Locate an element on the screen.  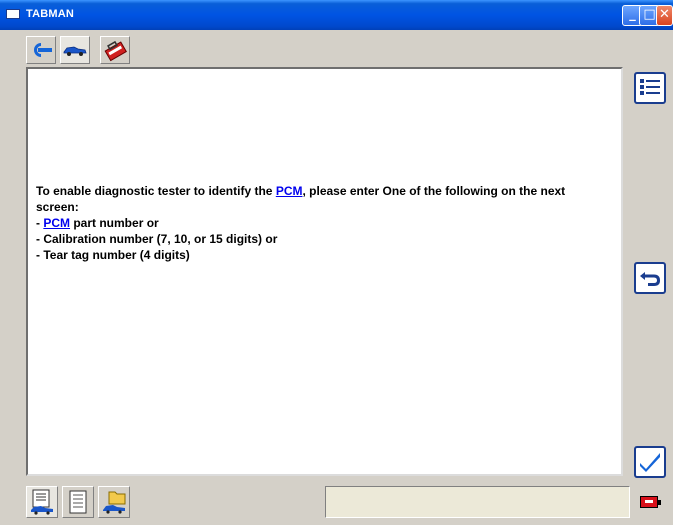
app-icon is located at coordinates (13, 14).